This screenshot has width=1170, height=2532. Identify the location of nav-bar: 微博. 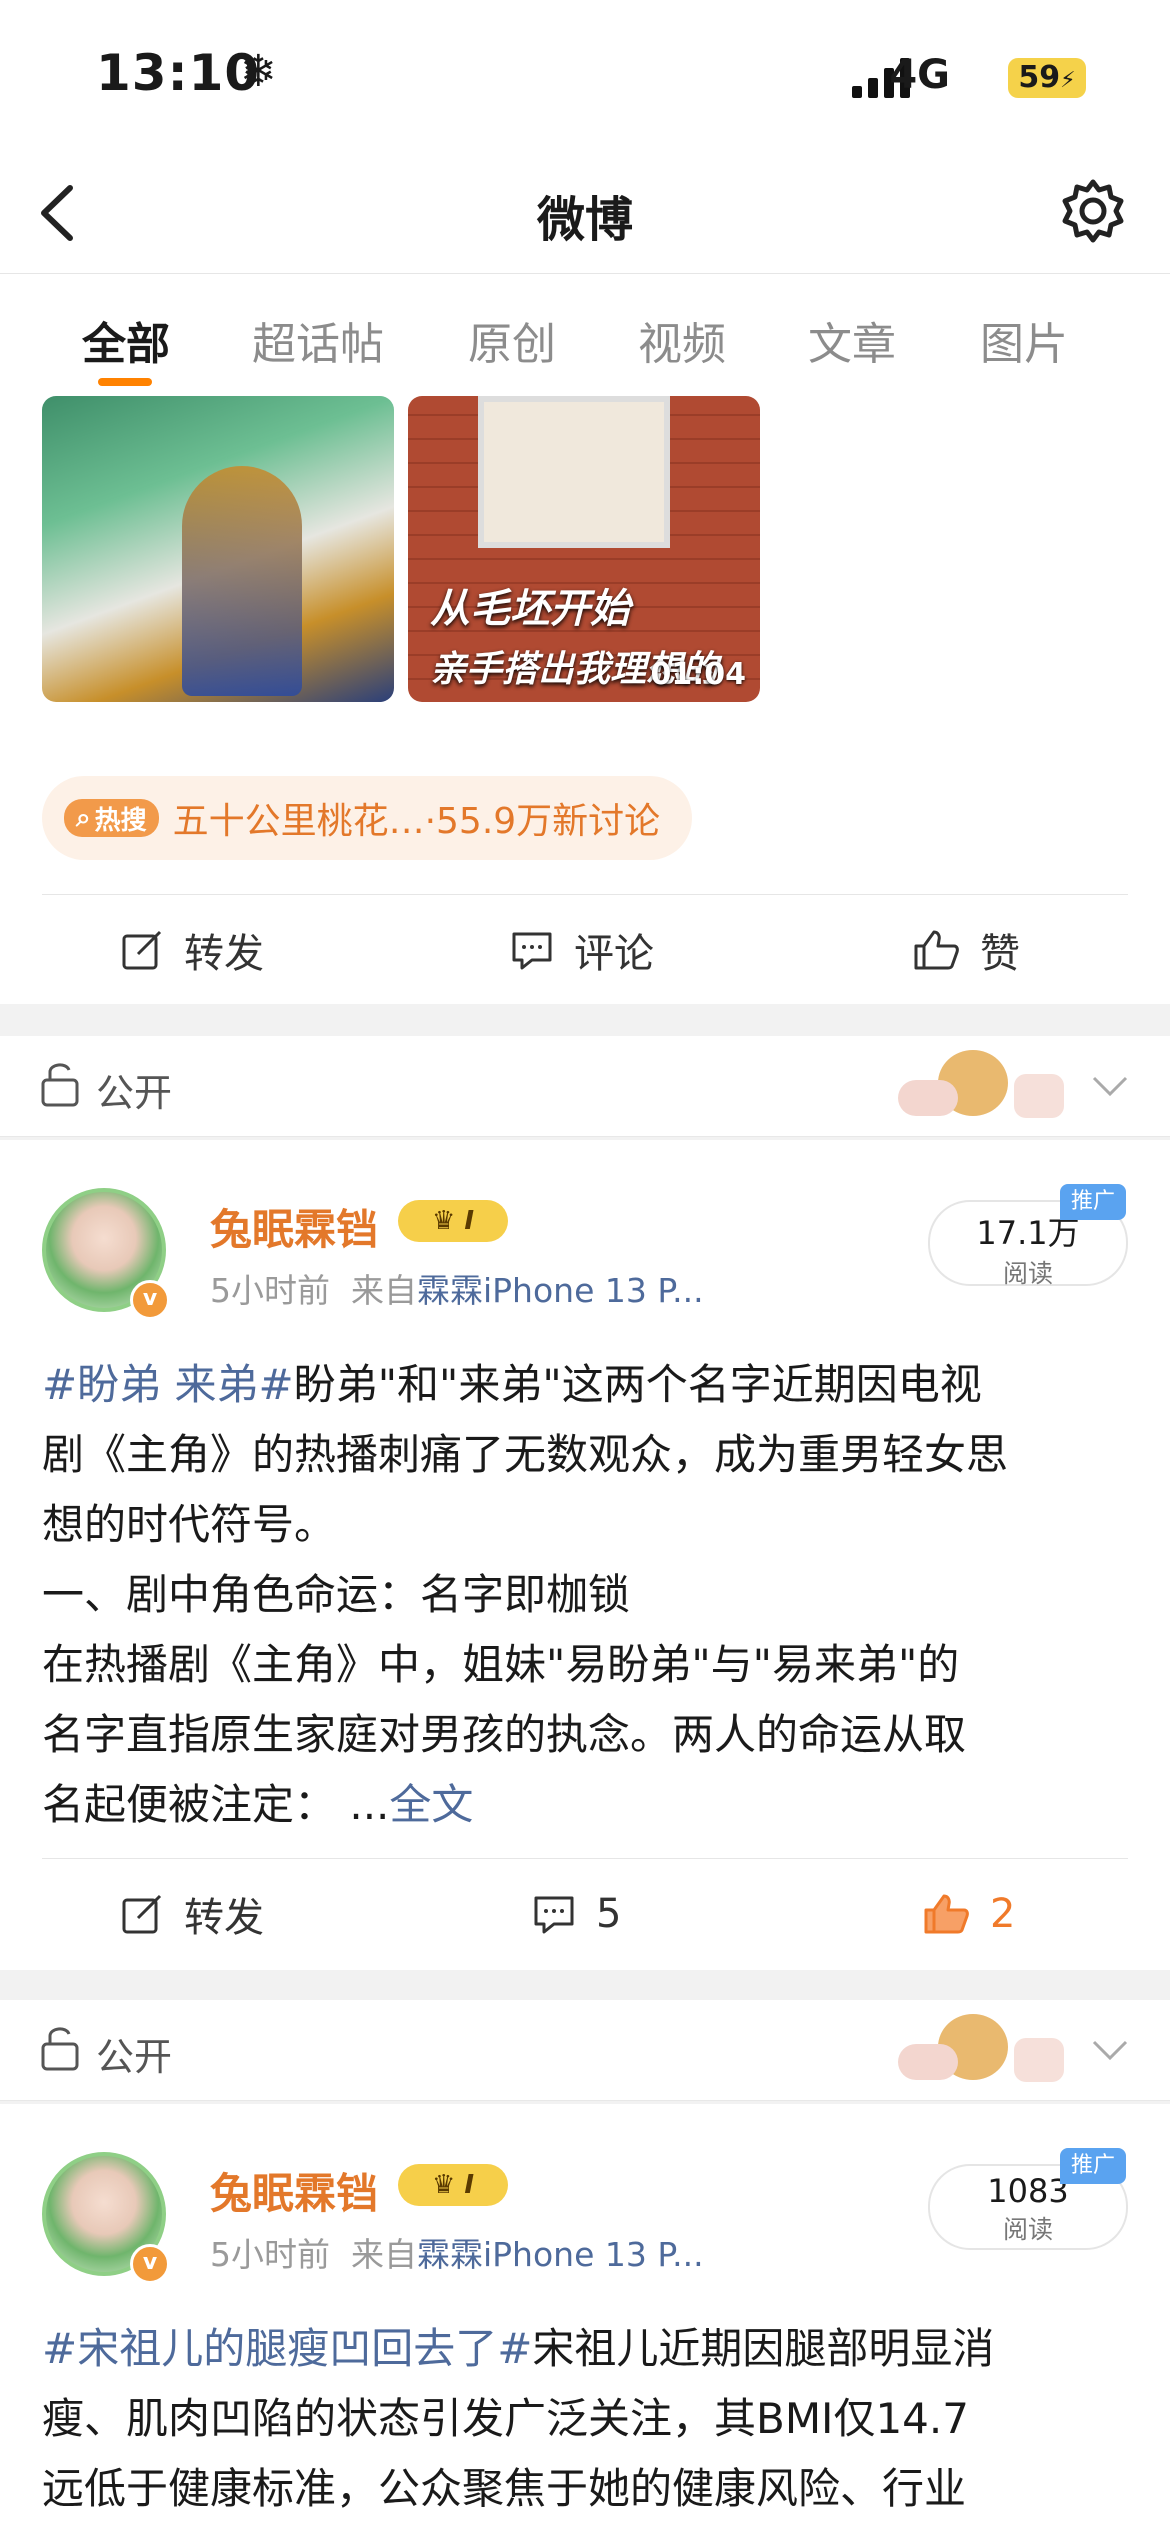
(585, 212).